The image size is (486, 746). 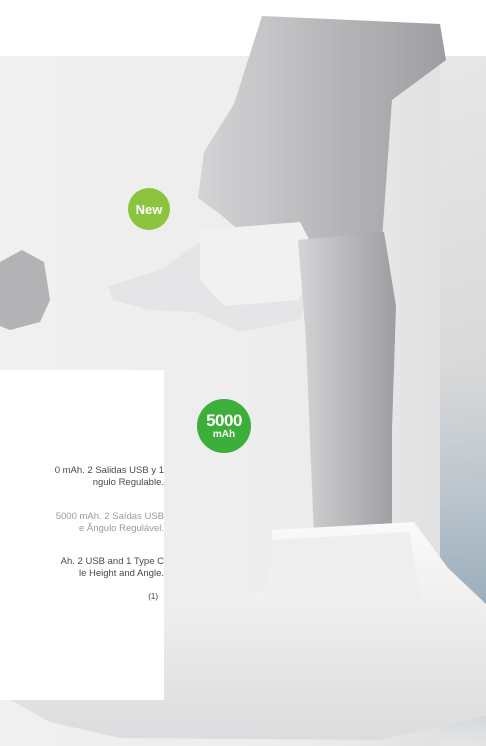 What do you see at coordinates (153, 596) in the screenshot?
I see `footnote-marker: (1)` at bounding box center [153, 596].